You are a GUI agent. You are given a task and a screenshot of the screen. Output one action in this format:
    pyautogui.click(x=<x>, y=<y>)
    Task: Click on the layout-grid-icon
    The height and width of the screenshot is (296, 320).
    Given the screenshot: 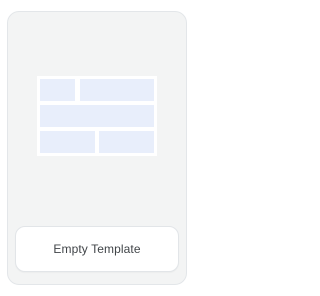 What is the action you would take?
    pyautogui.click(x=97, y=116)
    